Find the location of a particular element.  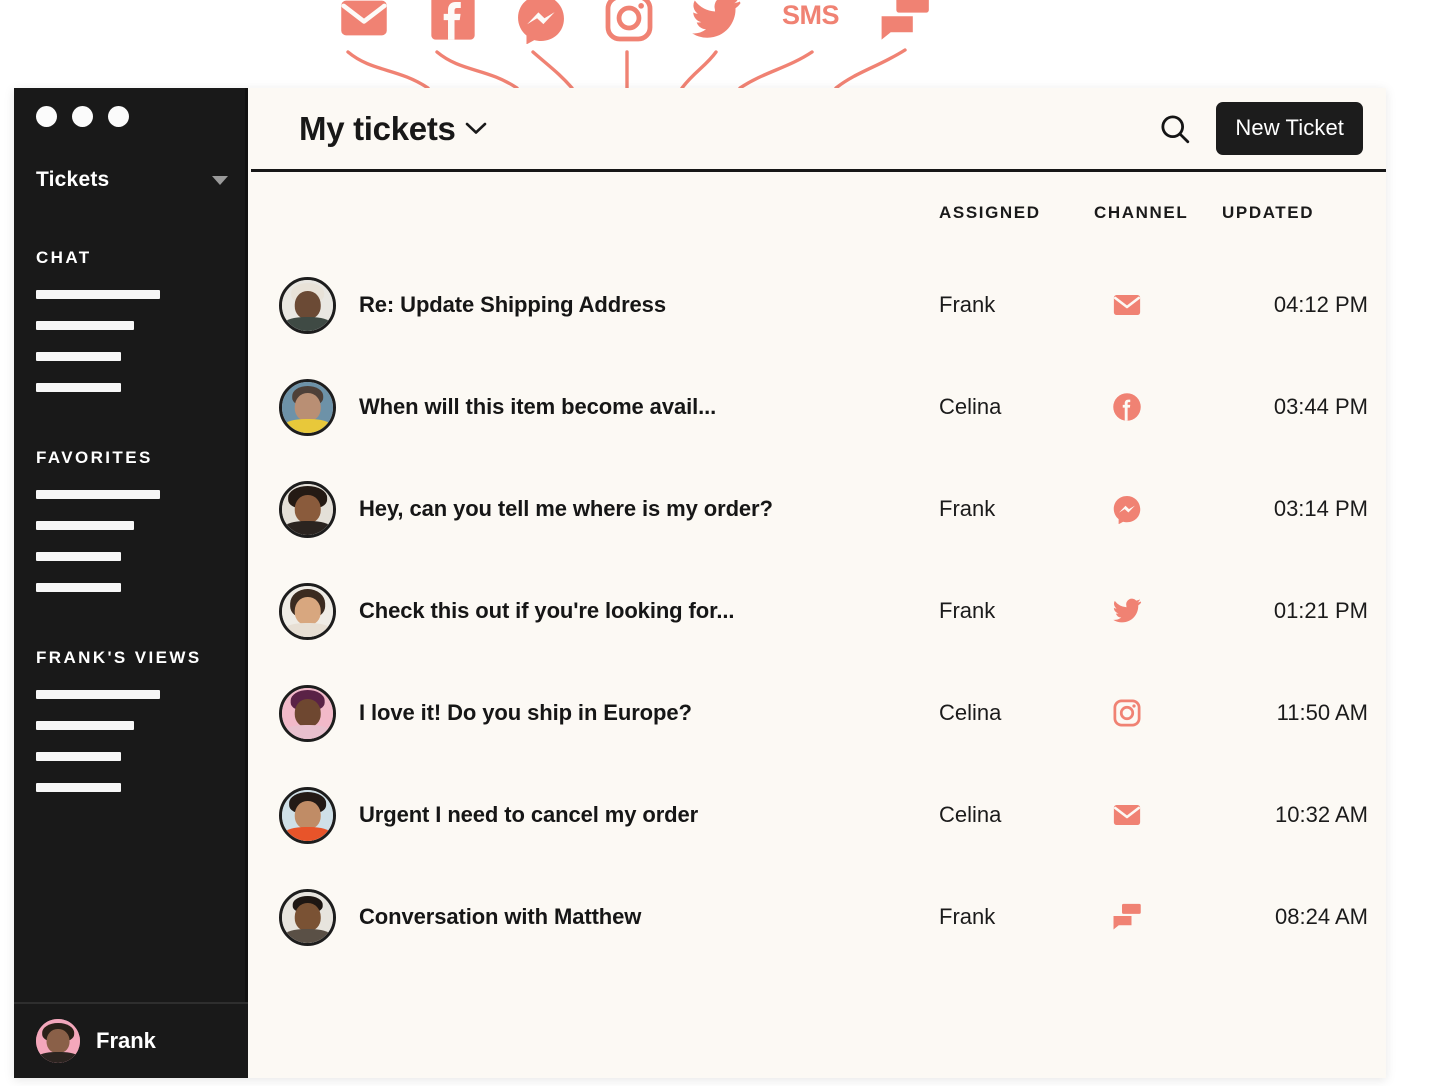

ticket-subject-cell: Urgent I need to cancel my order is located at coordinates (595, 815).